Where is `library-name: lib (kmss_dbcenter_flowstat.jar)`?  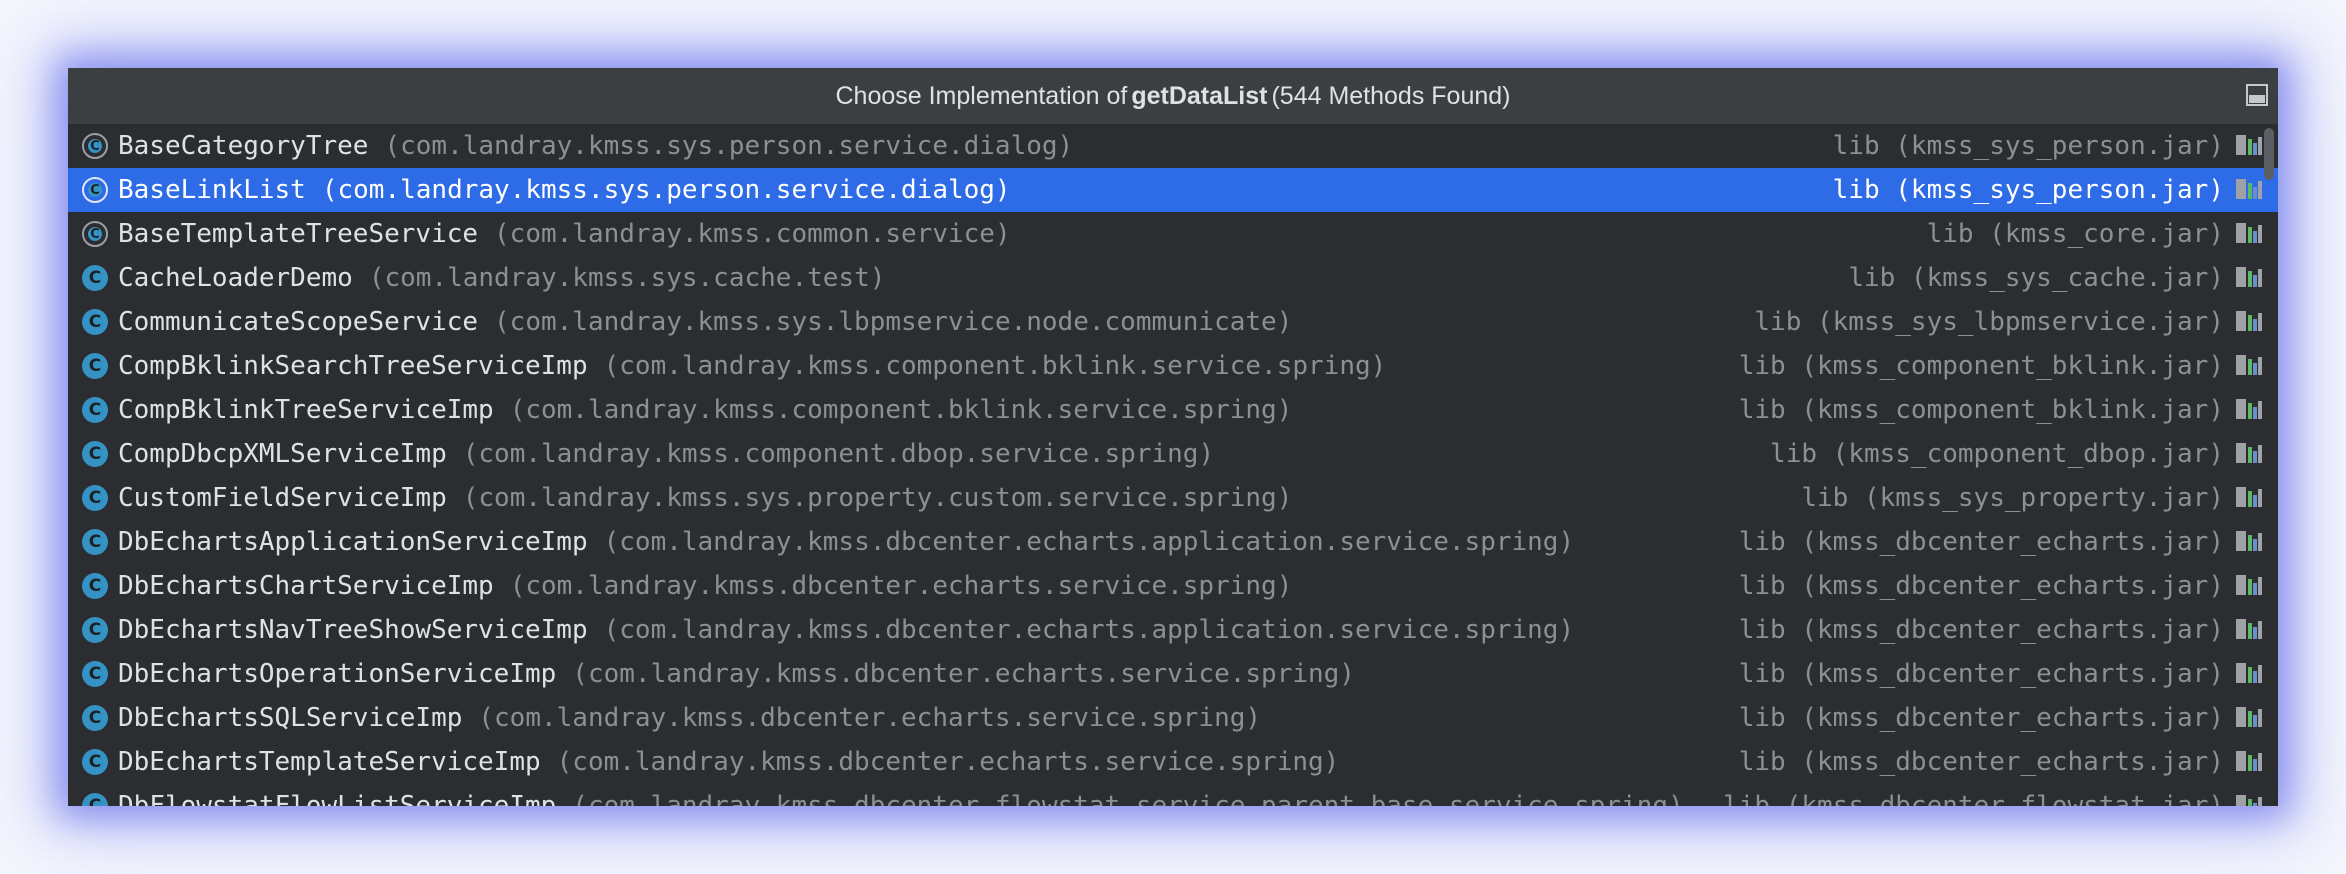
library-name: lib (kmss_dbcenter_flowstat.jar) is located at coordinates (1973, 798).